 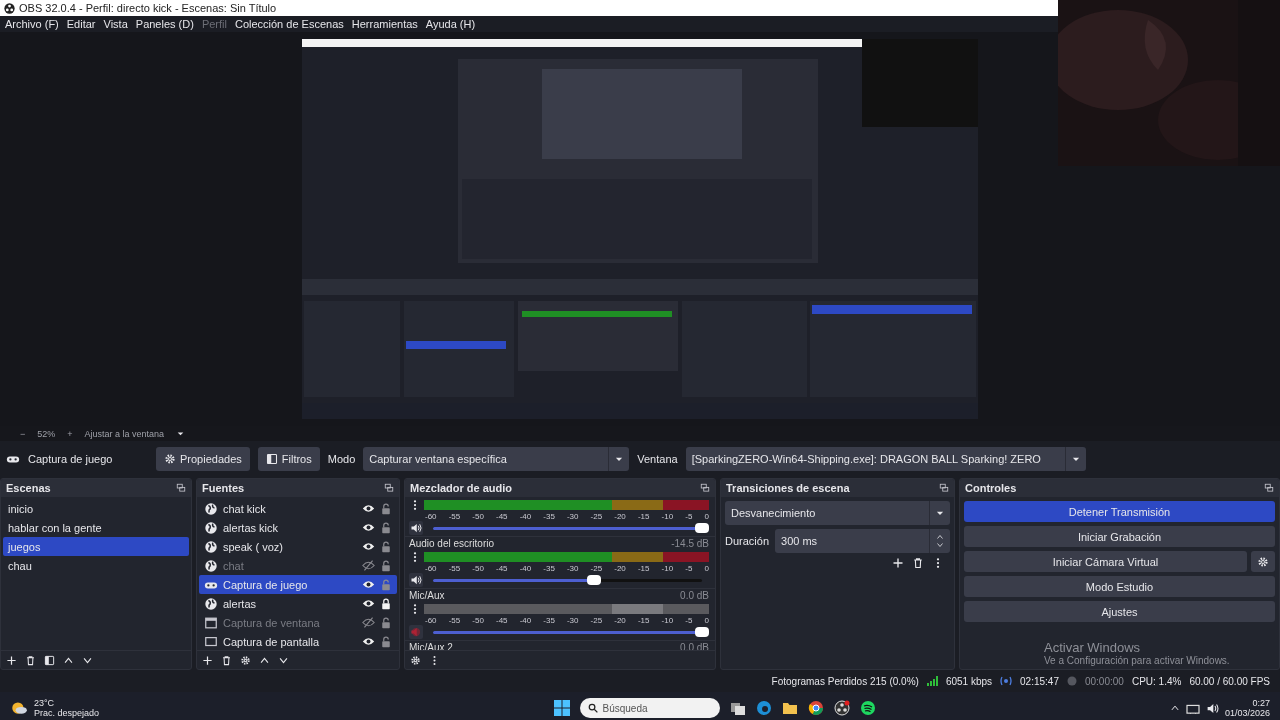 I want to click on start-icon, so click(x=561, y=708).